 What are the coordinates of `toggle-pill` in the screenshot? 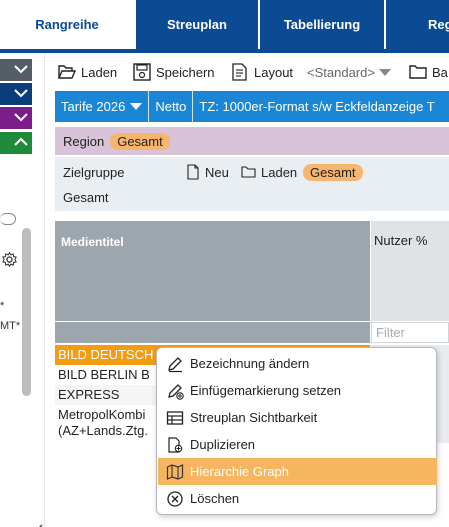 It's located at (8, 219).